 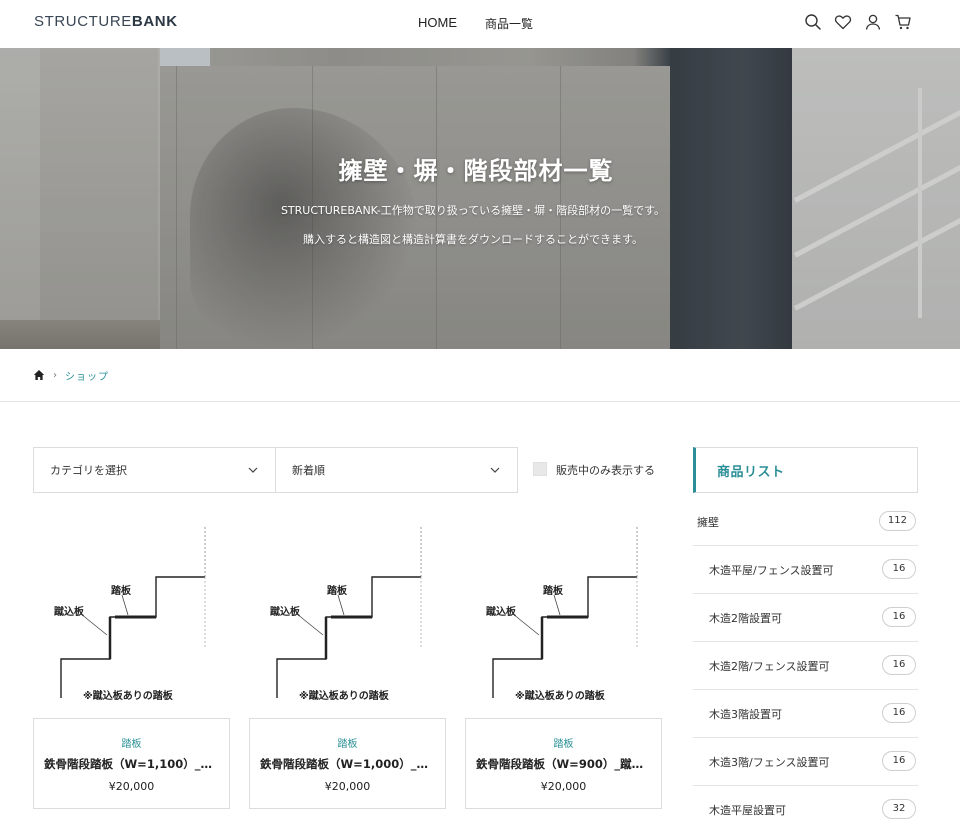 What do you see at coordinates (473, 210) in the screenshot?
I see `hero-description-line-1: STRUCTUREBANK-工作物で取り扱っている擁壁・塀・階段部材の一覧です。` at bounding box center [473, 210].